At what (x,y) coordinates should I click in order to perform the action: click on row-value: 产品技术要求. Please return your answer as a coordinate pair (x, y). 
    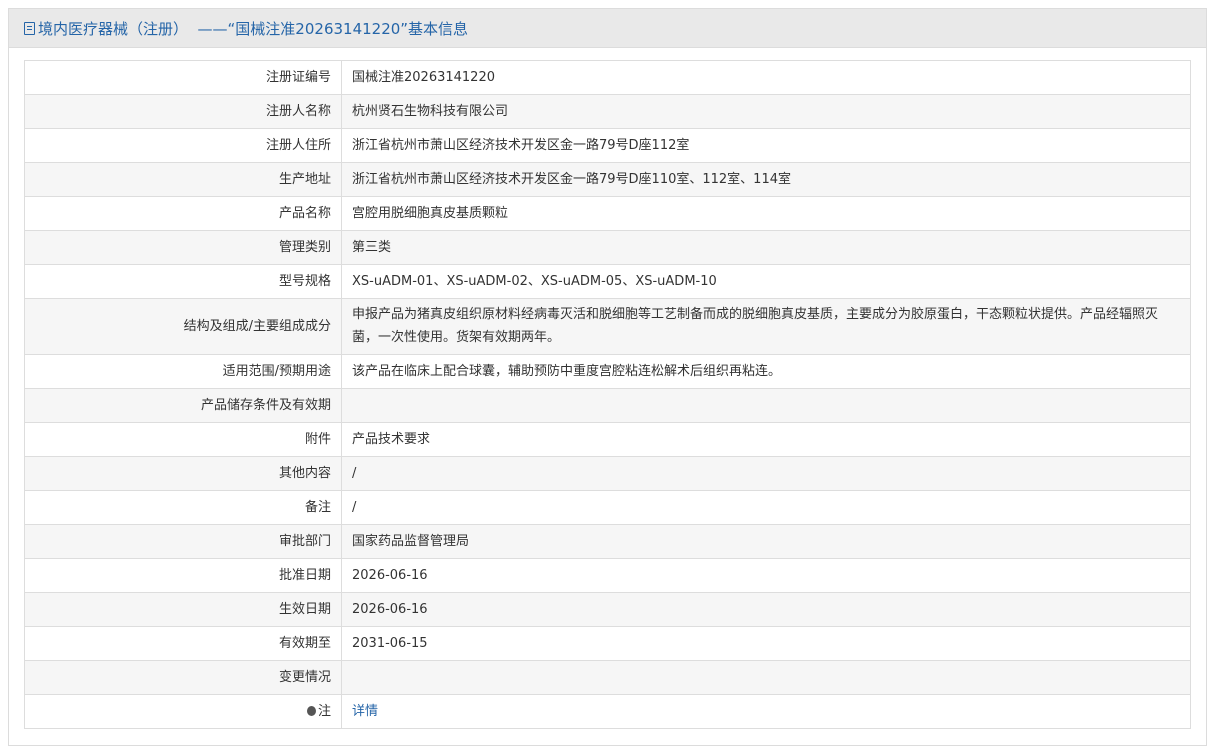
    Looking at the image, I should click on (766, 439).